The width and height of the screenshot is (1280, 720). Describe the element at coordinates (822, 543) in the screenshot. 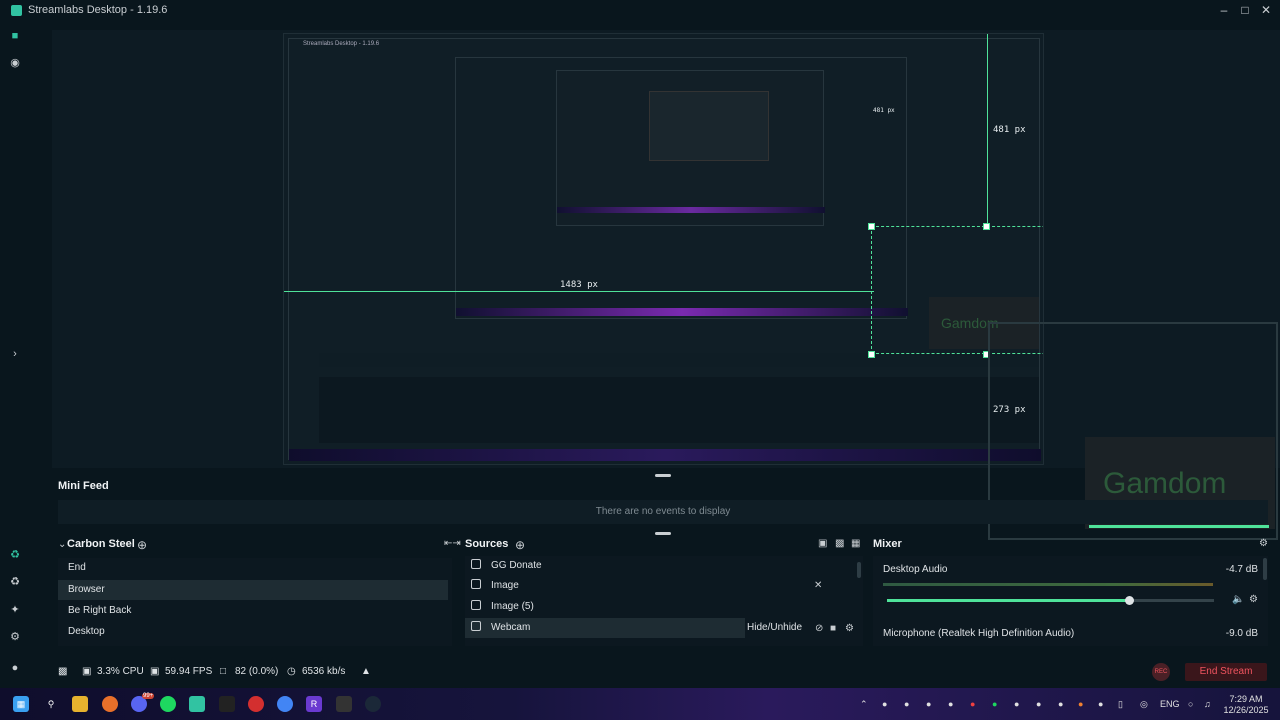

I see `source-grid-icon: ▣` at that location.